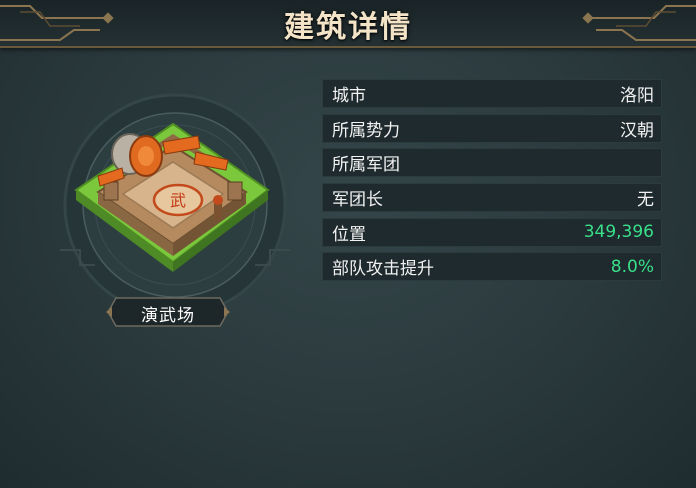 The height and width of the screenshot is (488, 696). What do you see at coordinates (366, 130) in the screenshot?
I see `info-label: 所属势力` at bounding box center [366, 130].